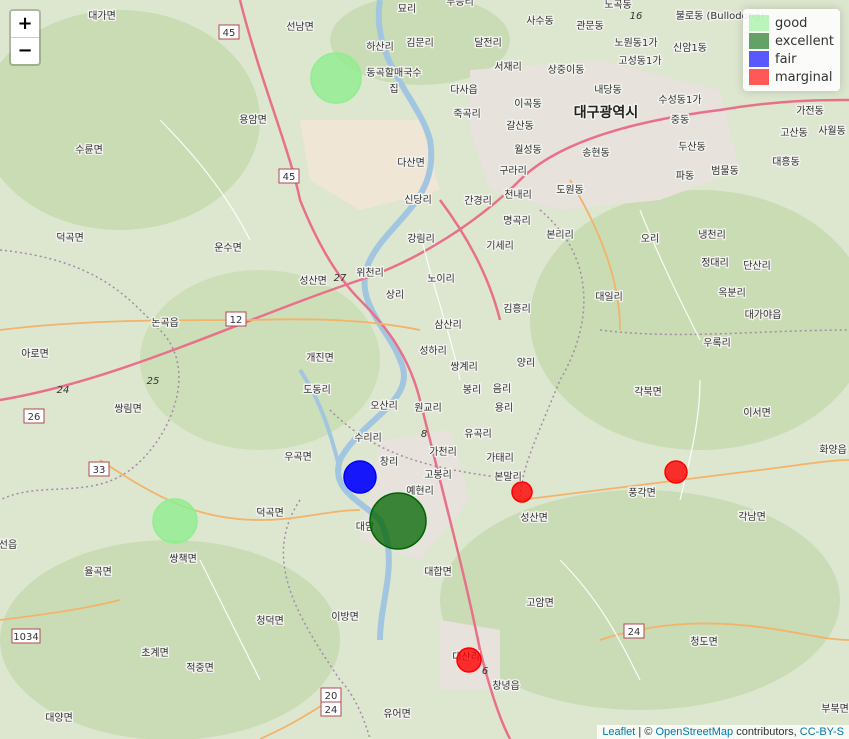 Image resolution: width=849 pixels, height=739 pixels. What do you see at coordinates (155, 653) in the screenshot?
I see `place-label: 초계면` at bounding box center [155, 653].